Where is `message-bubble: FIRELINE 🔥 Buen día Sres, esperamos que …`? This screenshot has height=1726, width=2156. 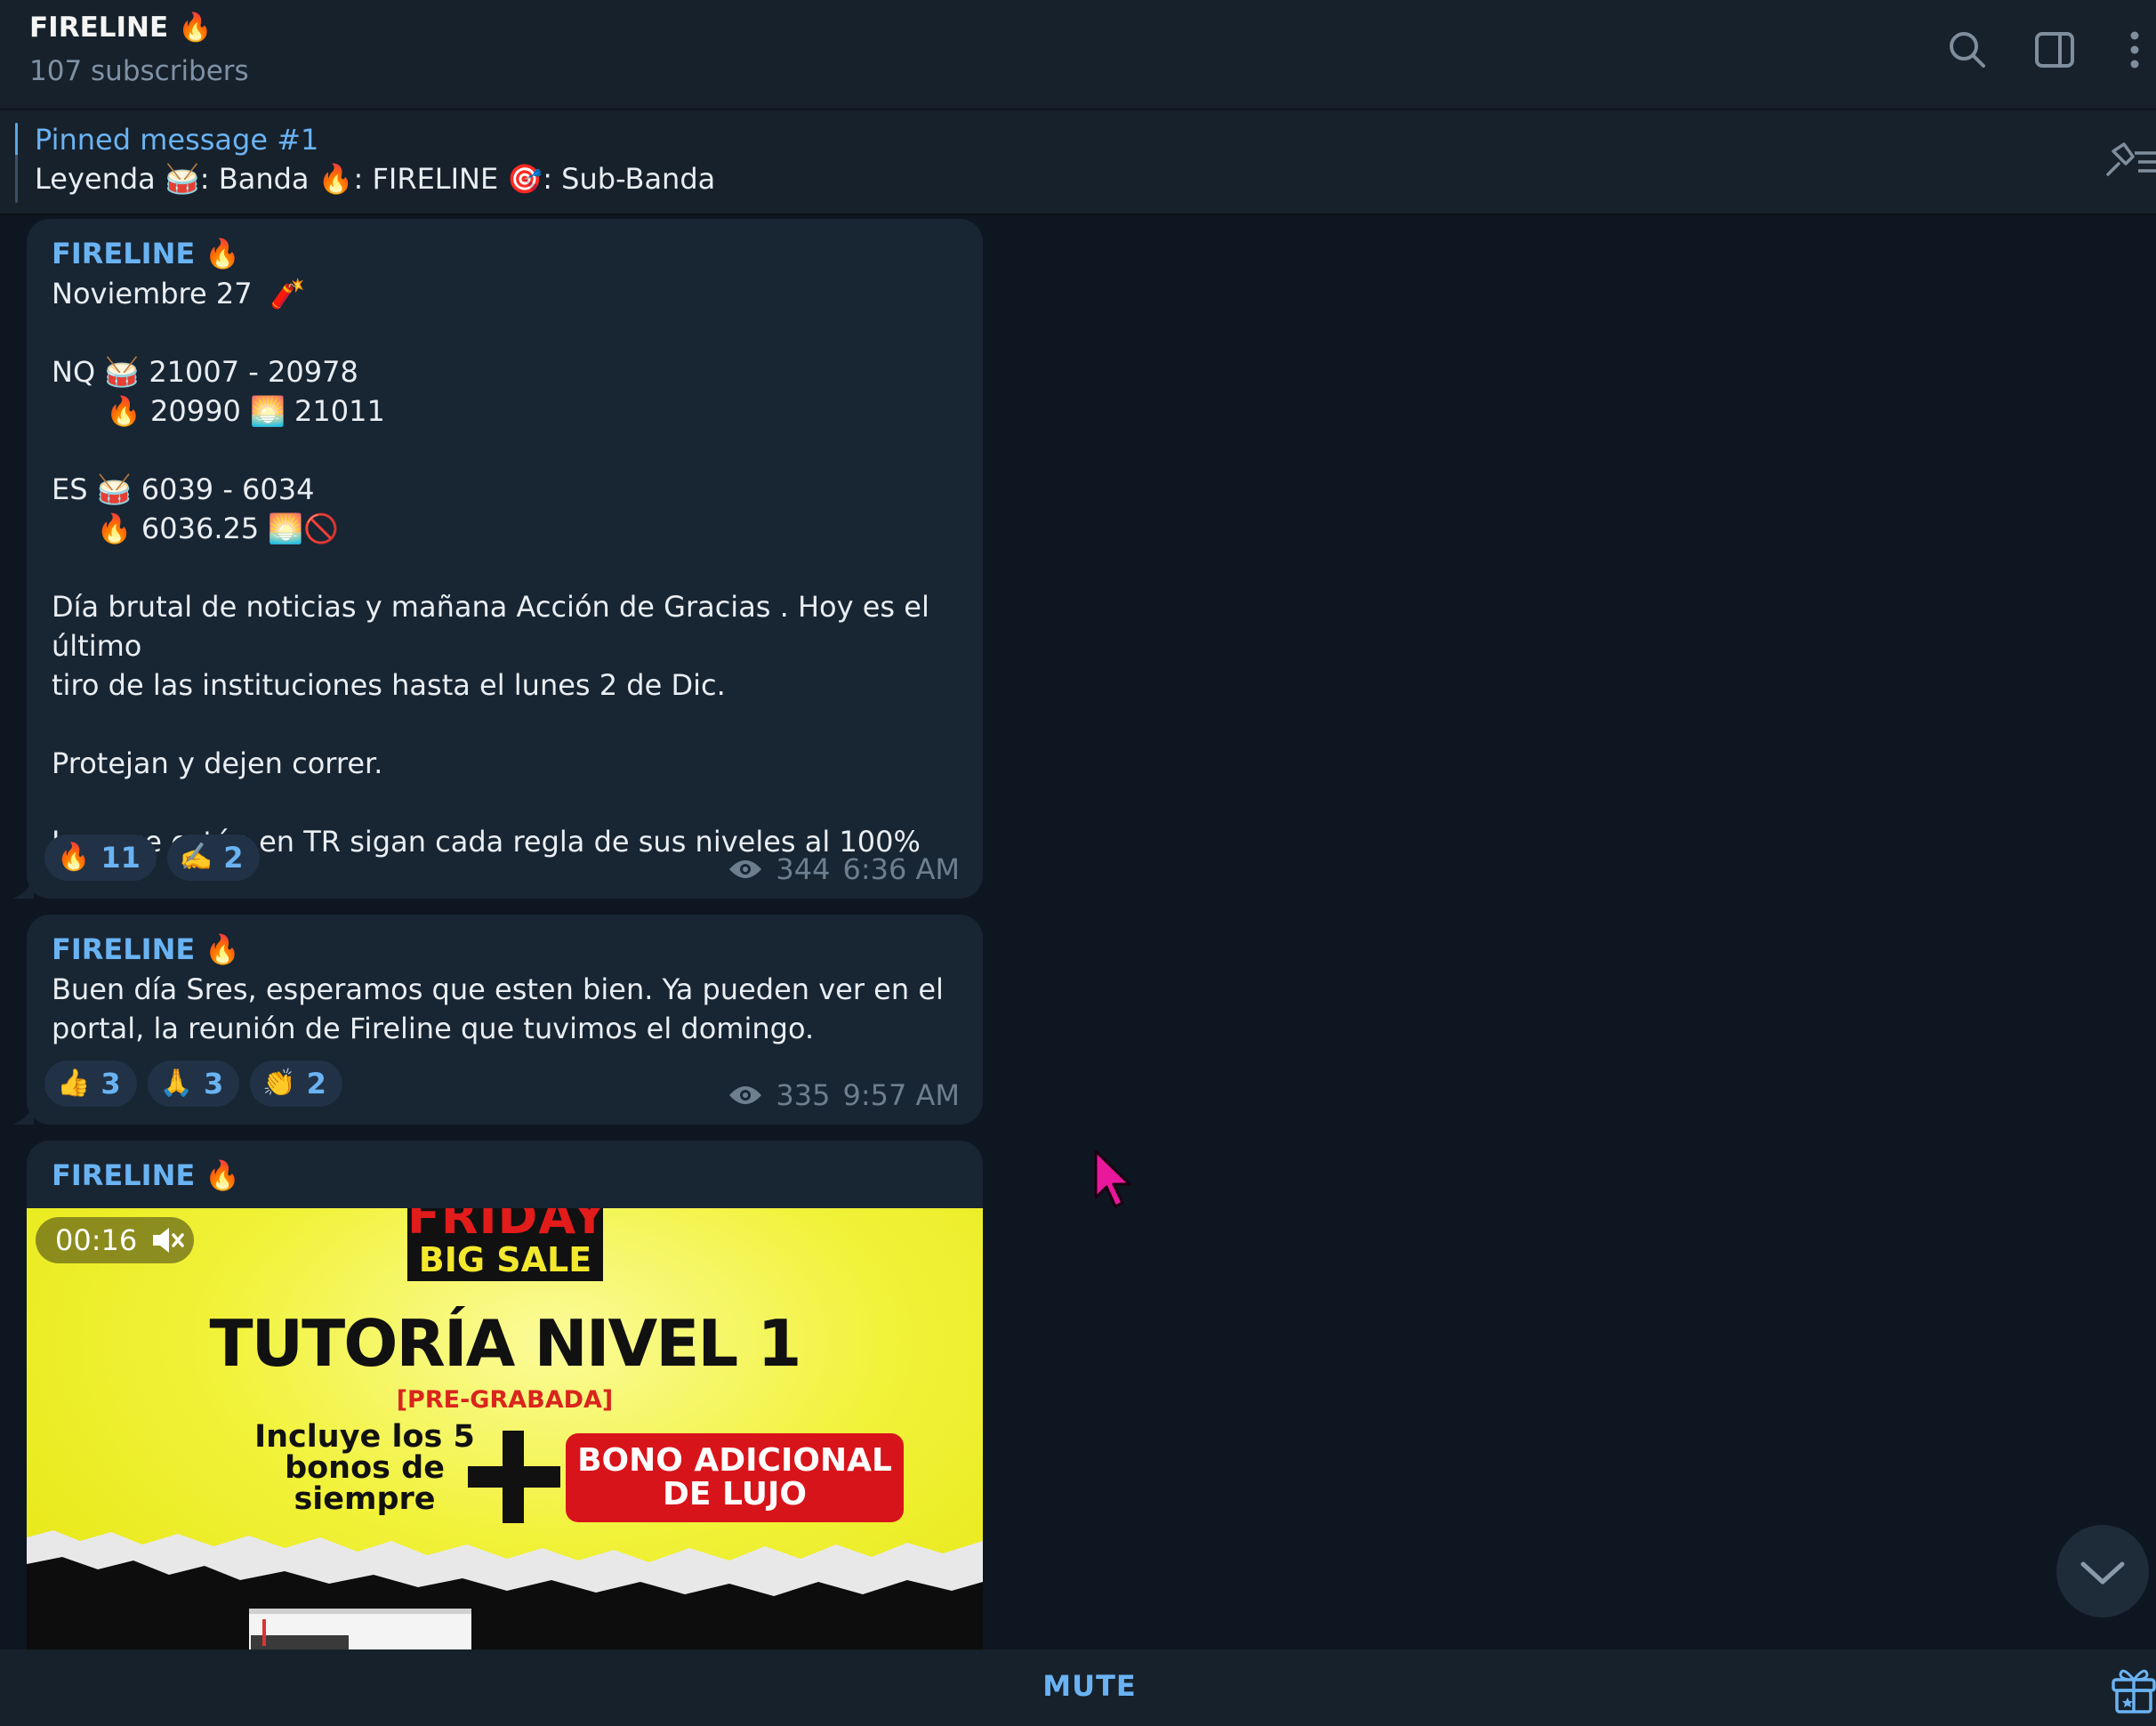
message-bubble: FIRELINE 🔥 Buen día Sres, esperamos que … is located at coordinates (498, 1020).